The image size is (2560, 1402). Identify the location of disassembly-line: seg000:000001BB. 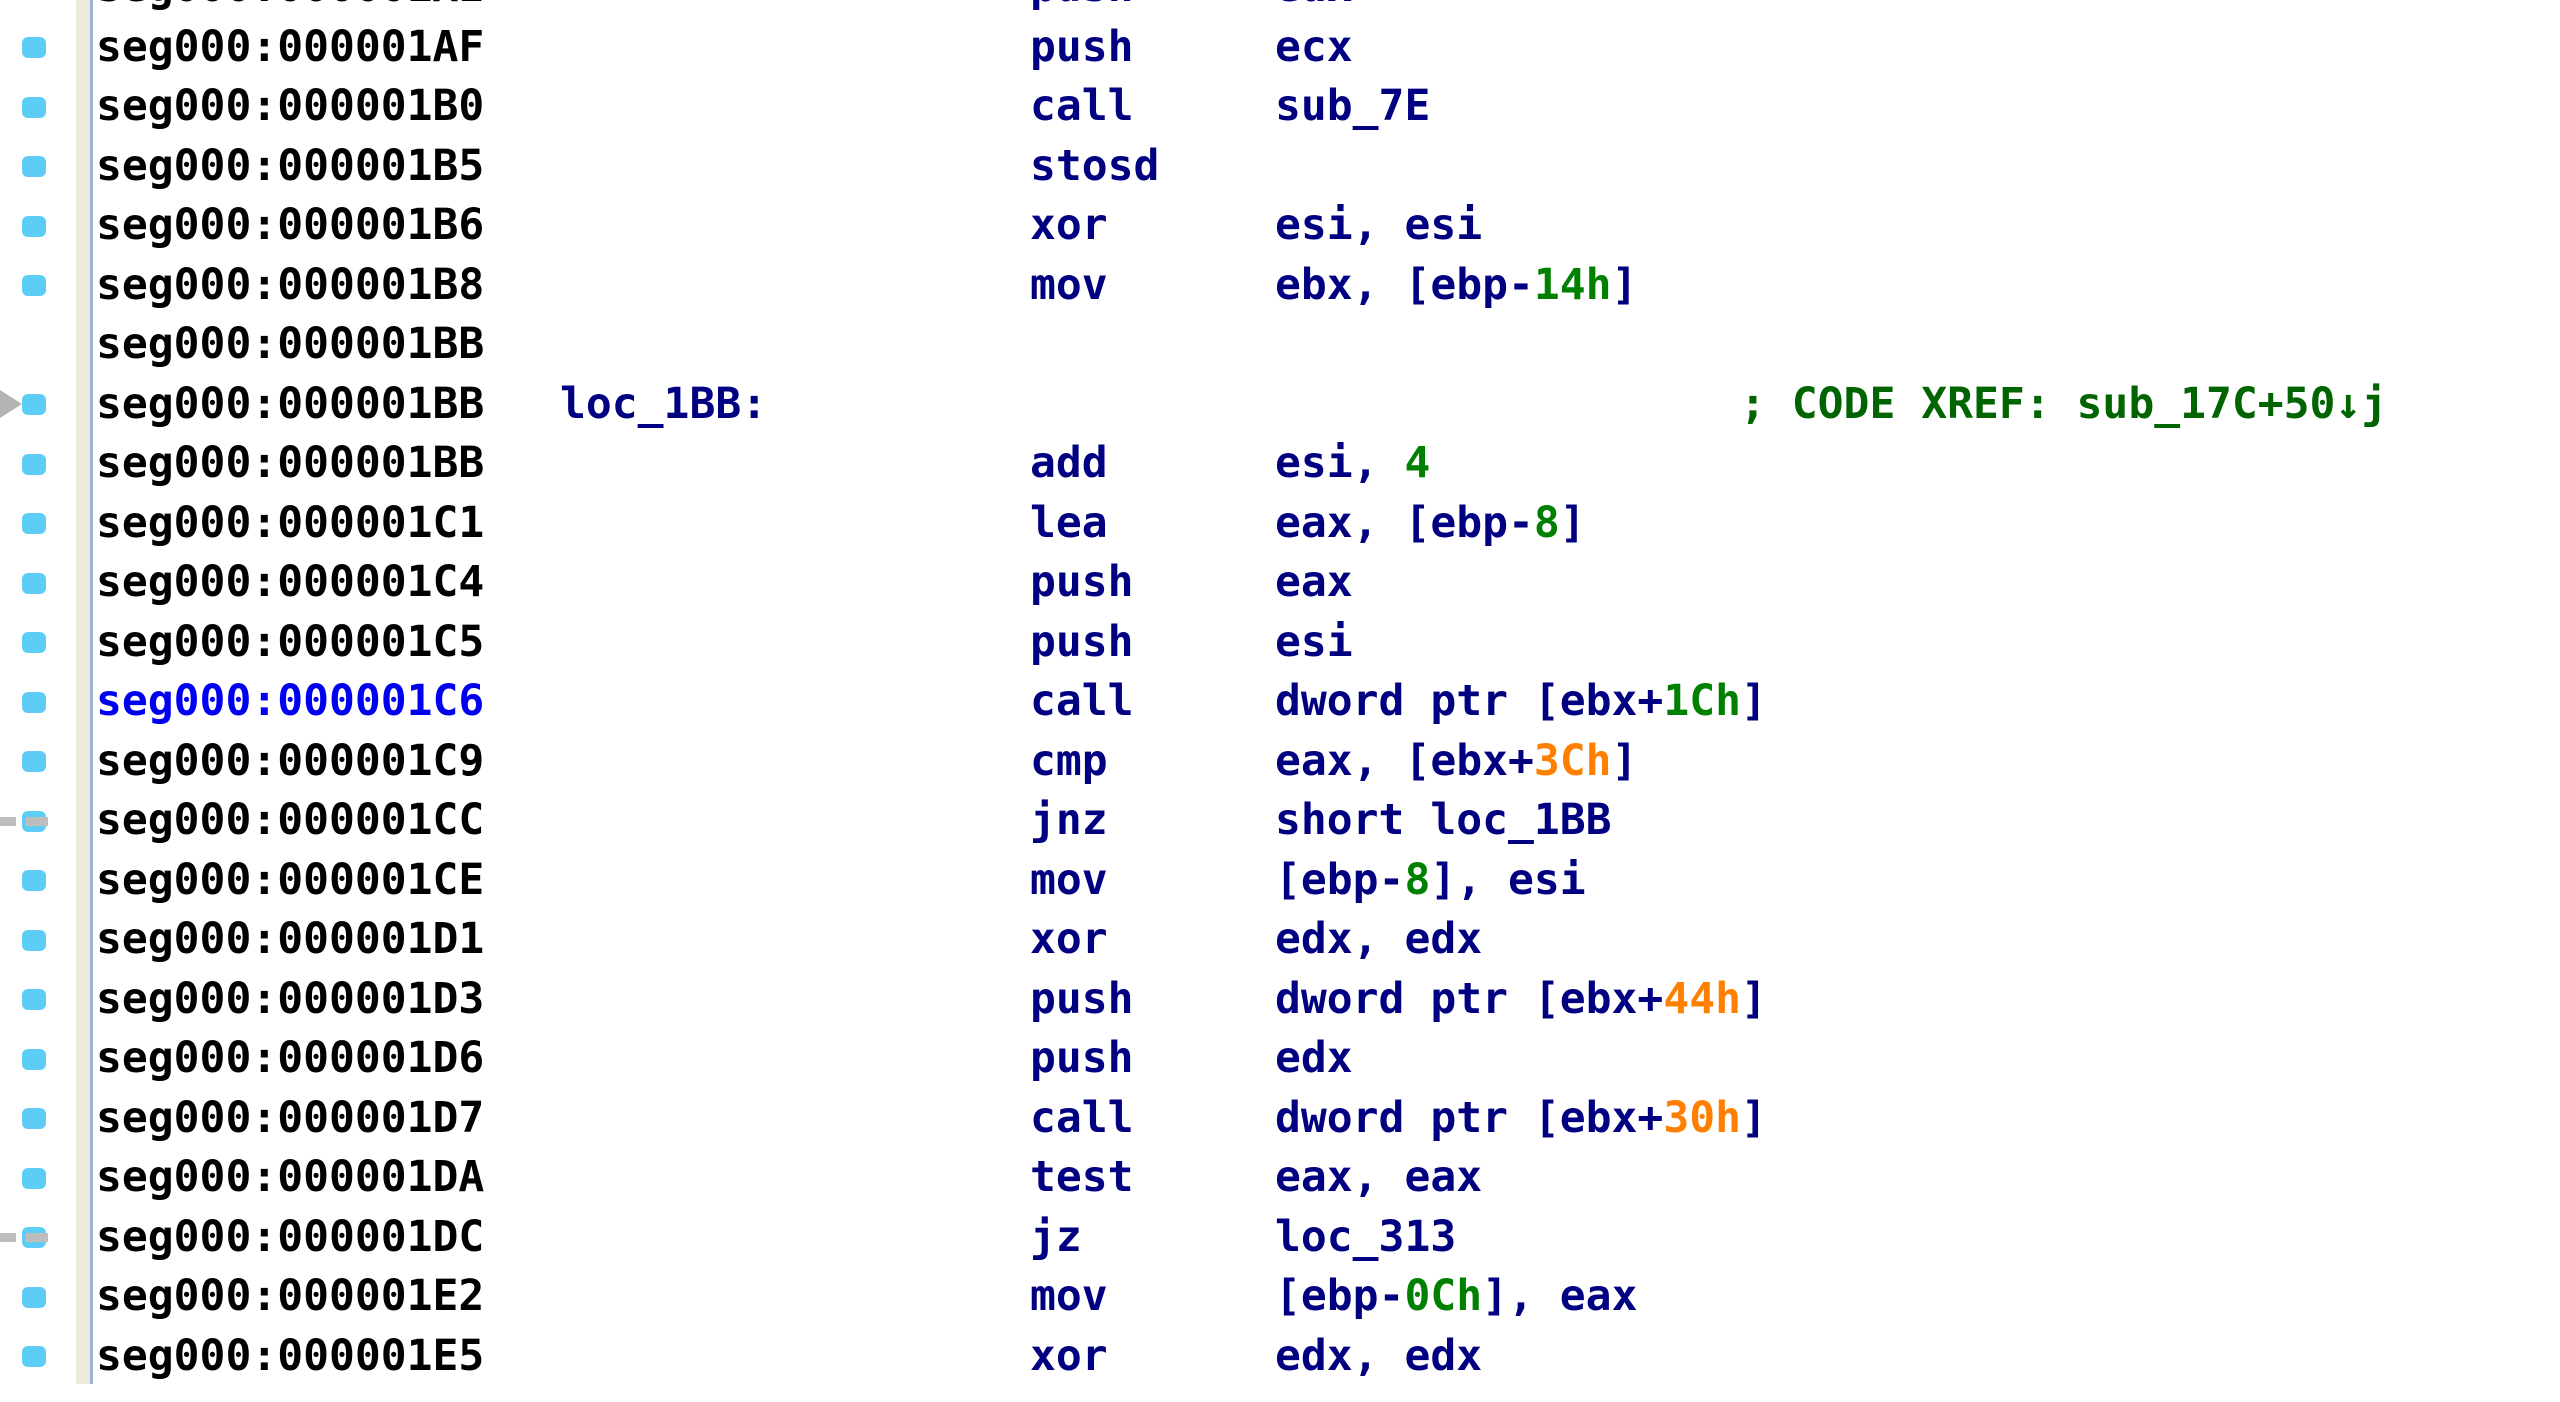
(1280, 345).